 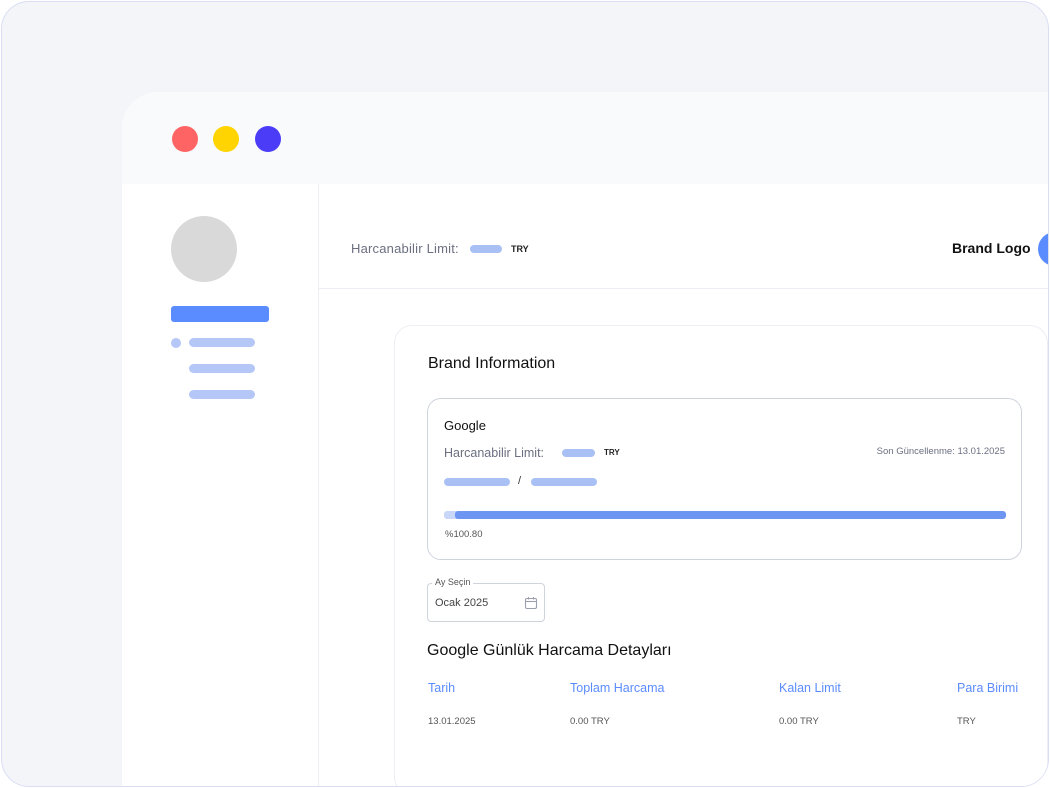 I want to click on table-cell-date: 13.01.2025, so click(x=452, y=721).